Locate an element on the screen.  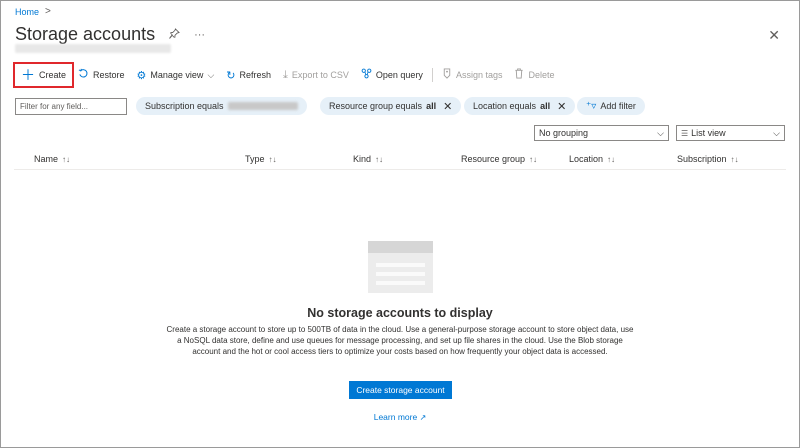
subscription-filter-label: Subscription equals is located at coordinates (184, 106).